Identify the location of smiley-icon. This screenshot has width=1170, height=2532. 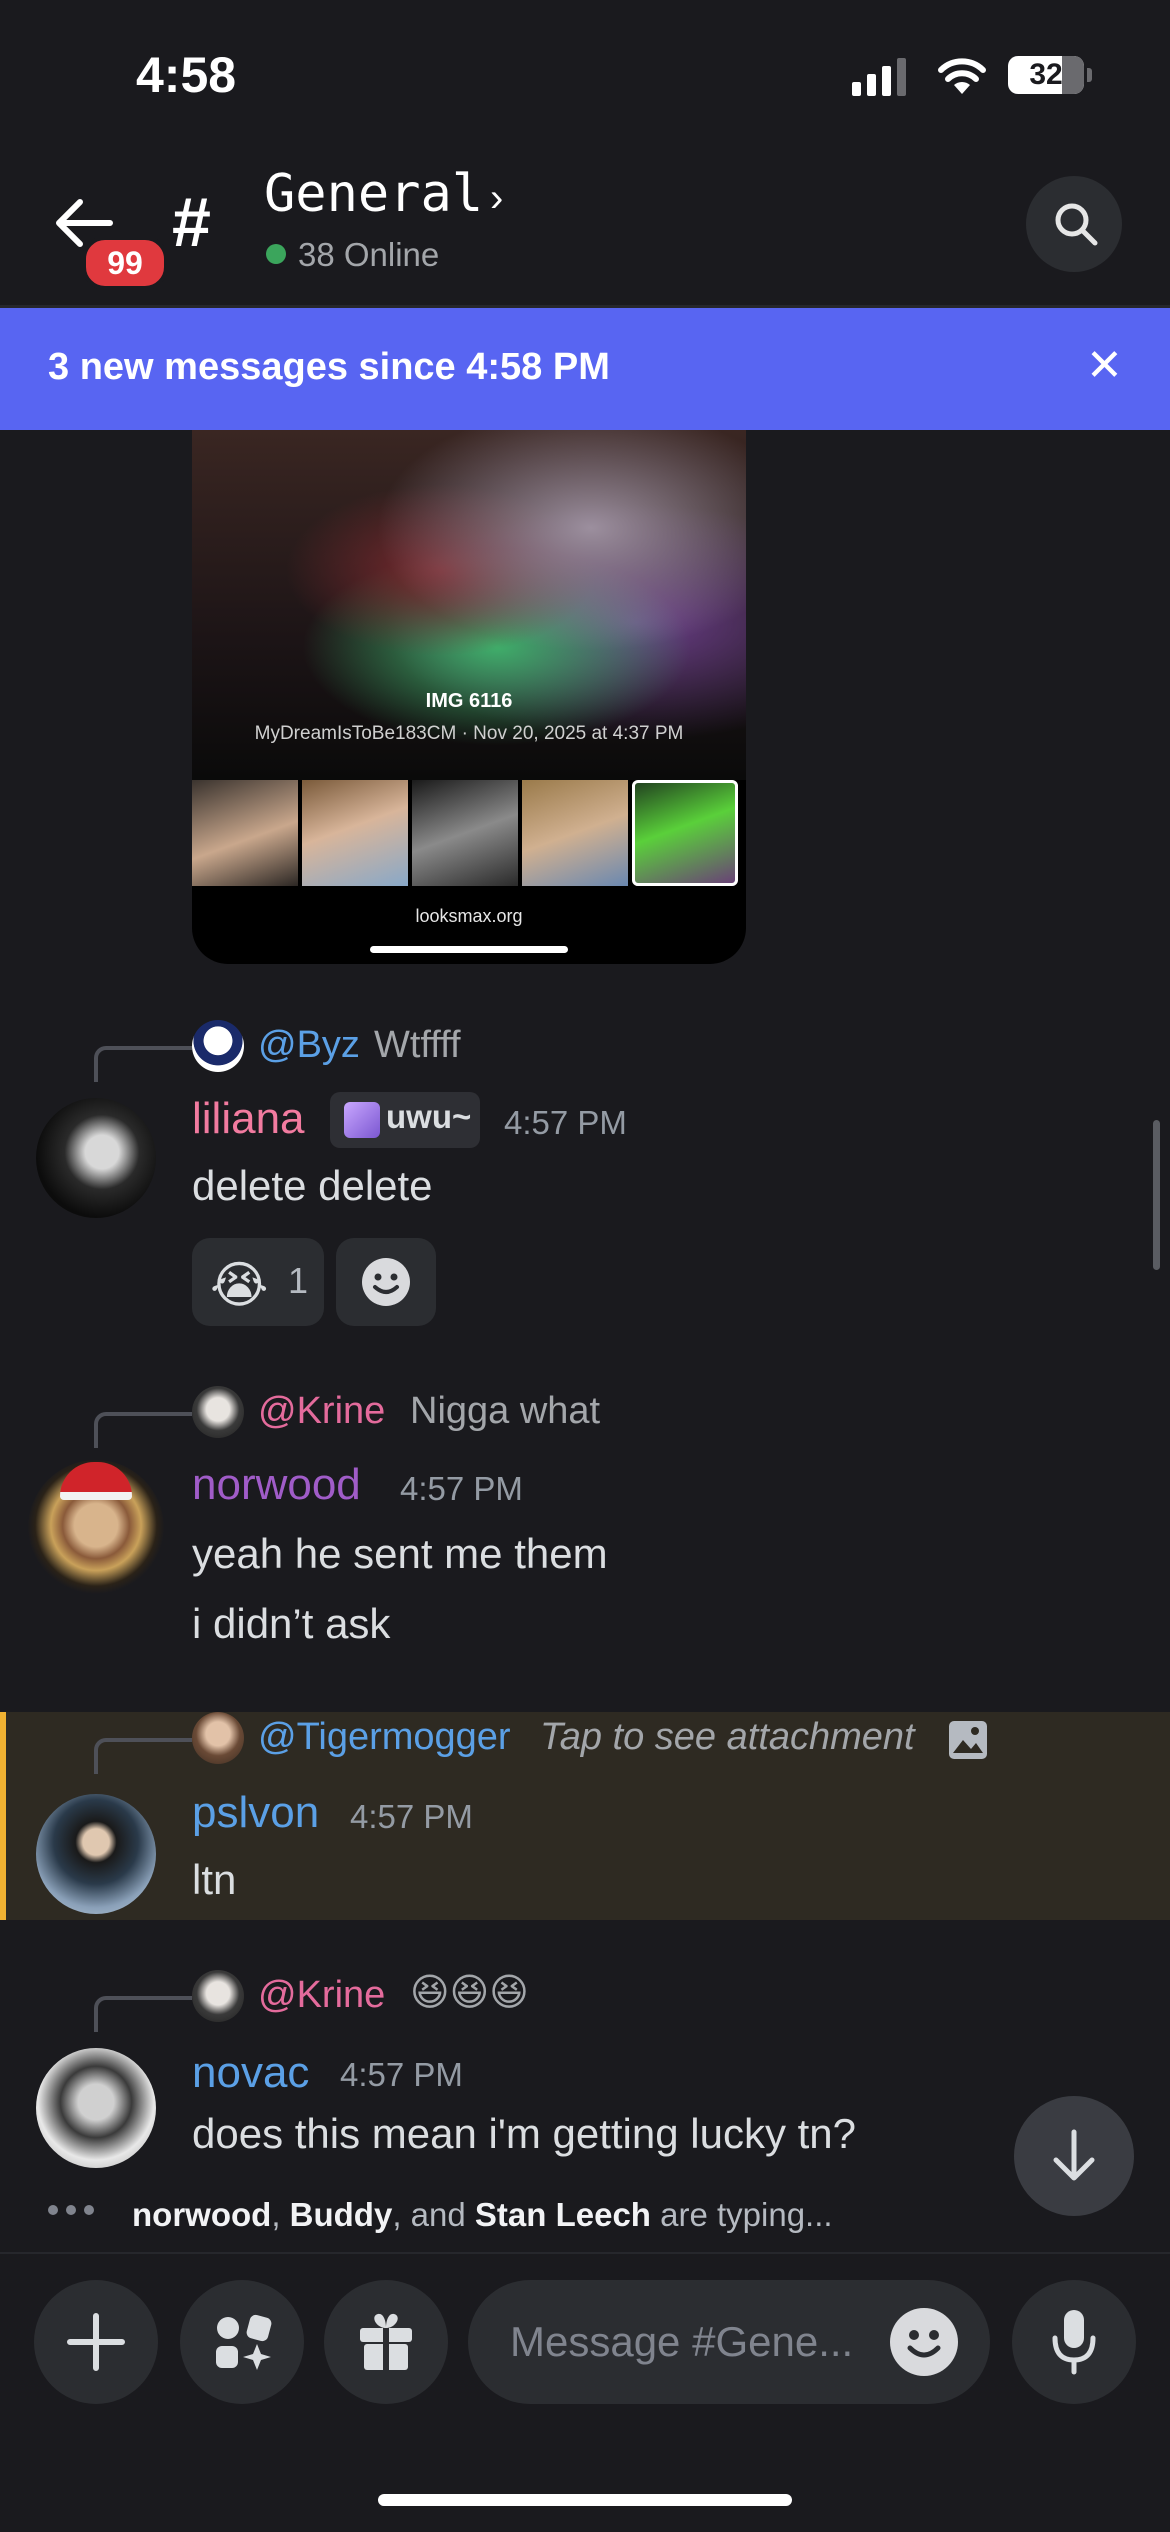
(386, 1282).